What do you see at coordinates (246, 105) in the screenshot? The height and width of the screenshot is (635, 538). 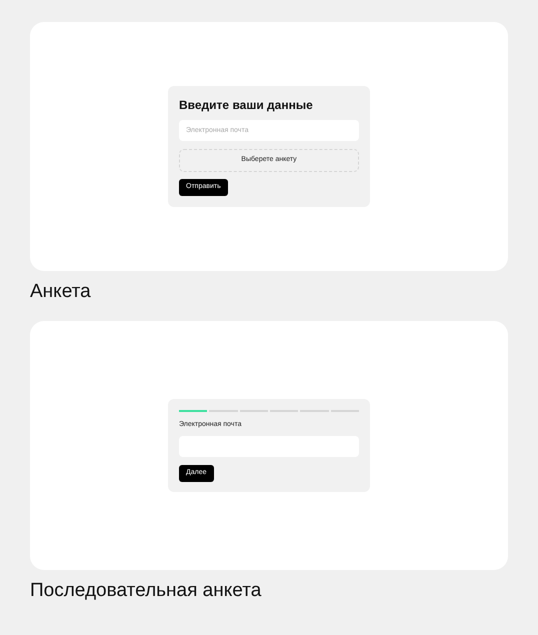 I see `form-title: Введите ваши данные` at bounding box center [246, 105].